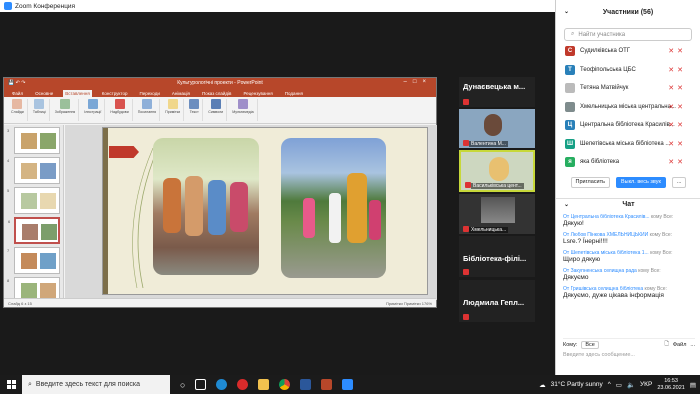 This screenshot has width=700, height=394. What do you see at coordinates (409, 303) in the screenshot?
I see `zoom-notes-controls: Примітки Примітки 176%` at bounding box center [409, 303].